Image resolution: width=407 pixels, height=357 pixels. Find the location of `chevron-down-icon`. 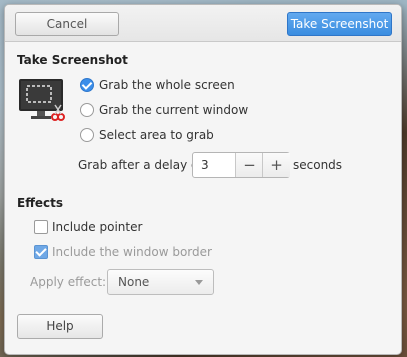

chevron-down-icon is located at coordinates (199, 282).